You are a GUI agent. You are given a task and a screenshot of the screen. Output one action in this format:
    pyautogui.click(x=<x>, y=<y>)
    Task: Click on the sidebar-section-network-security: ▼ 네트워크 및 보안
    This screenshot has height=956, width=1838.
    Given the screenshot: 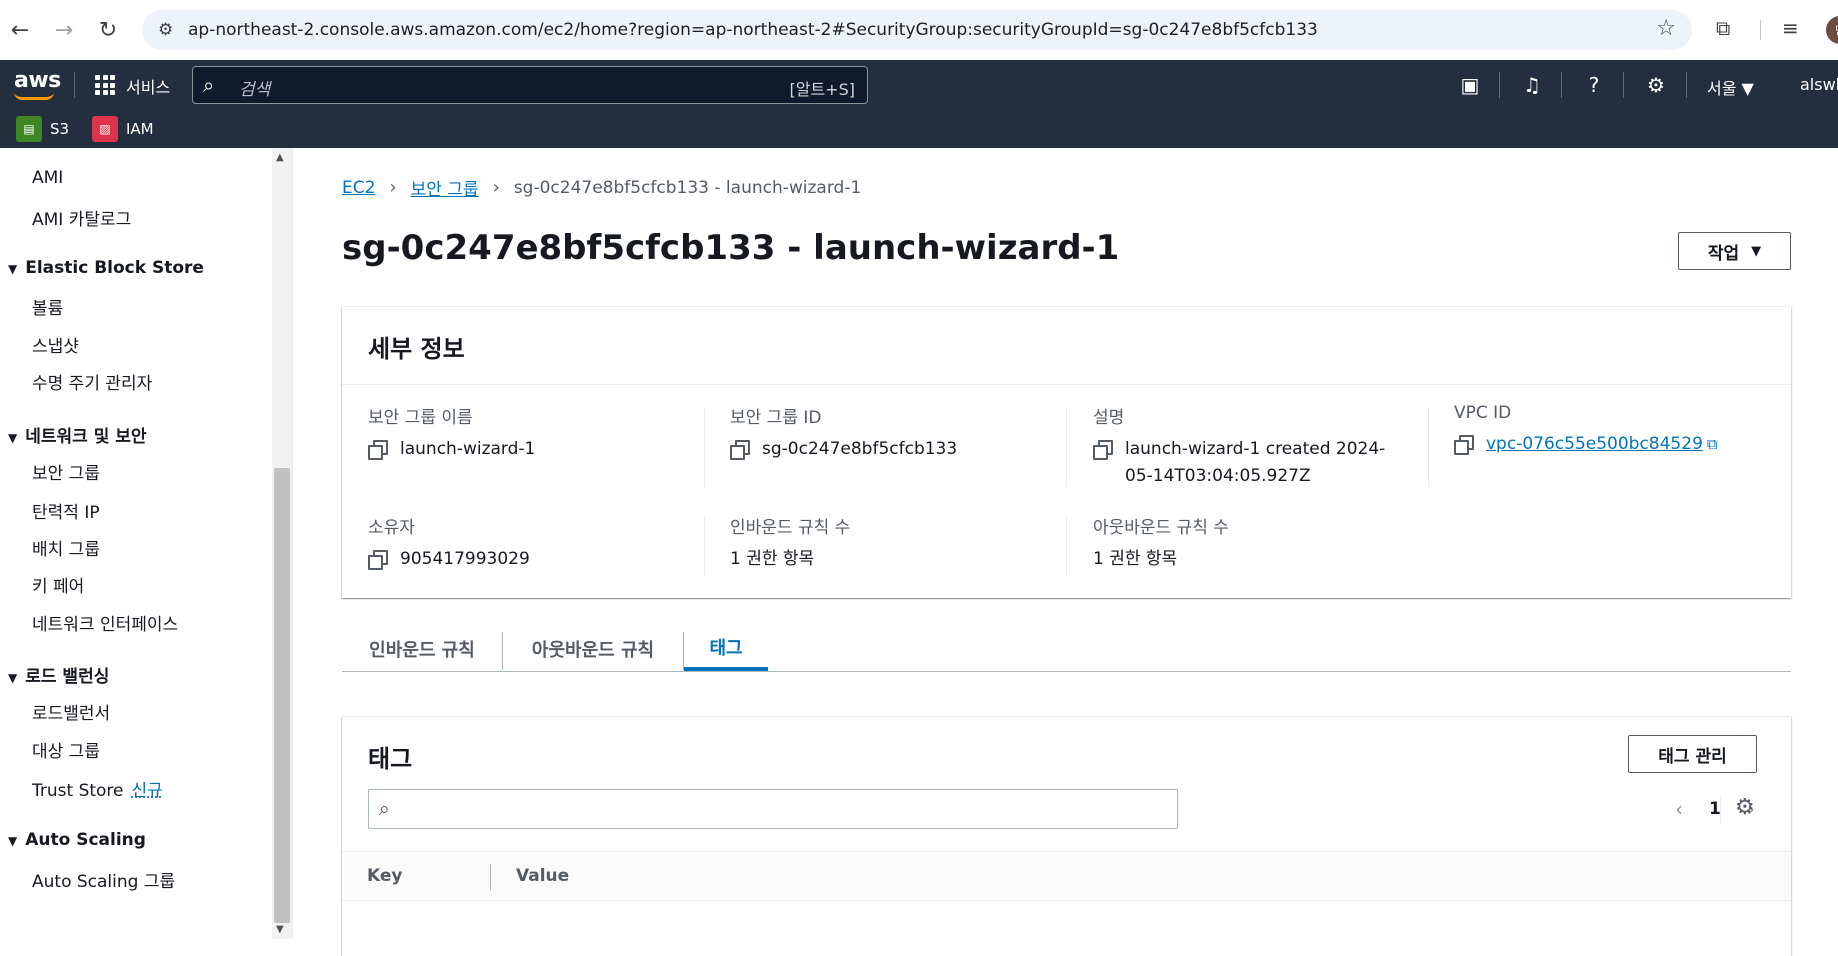 What is the action you would take?
    pyautogui.click(x=77, y=434)
    